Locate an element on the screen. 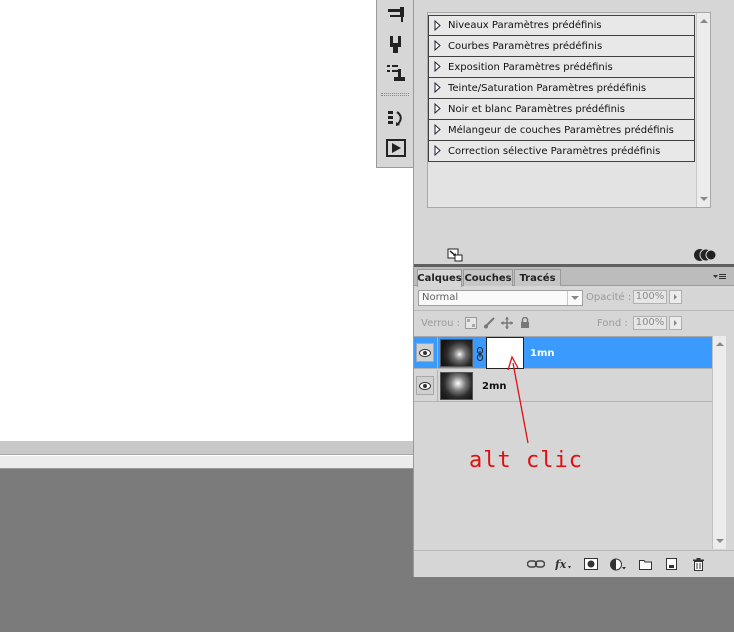 The width and height of the screenshot is (734, 632). tab-couches: Couches is located at coordinates (488, 277).